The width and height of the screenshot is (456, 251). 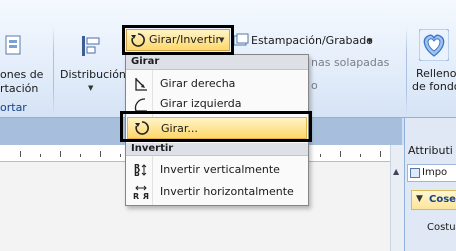 I want to click on distribution-icon, so click(x=91, y=46).